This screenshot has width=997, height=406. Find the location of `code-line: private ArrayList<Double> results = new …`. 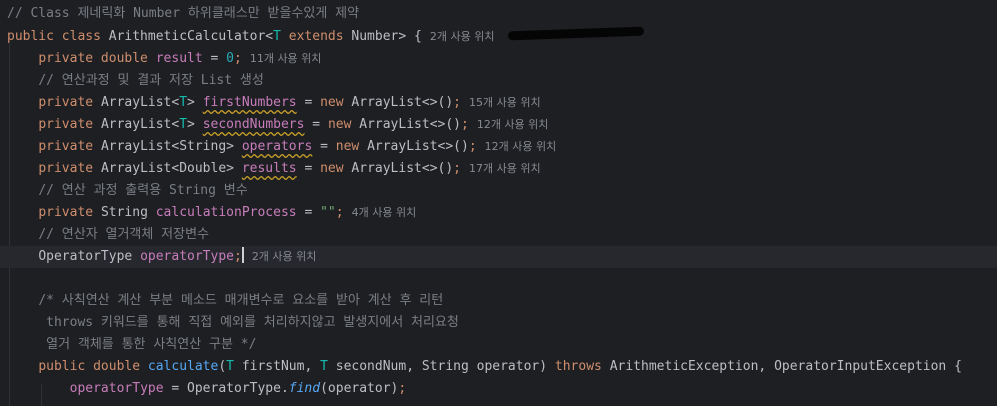

code-line: private ArrayList<Double> results = new … is located at coordinates (498, 169).